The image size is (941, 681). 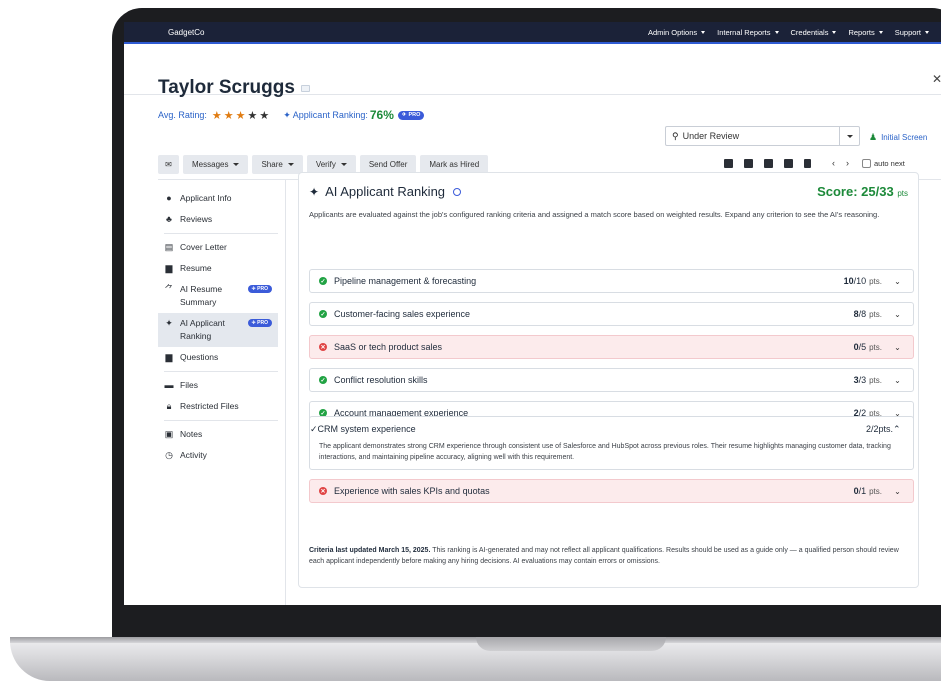 What do you see at coordinates (323, 491) in the screenshot?
I see `x-circle-icon: ✕` at bounding box center [323, 491].